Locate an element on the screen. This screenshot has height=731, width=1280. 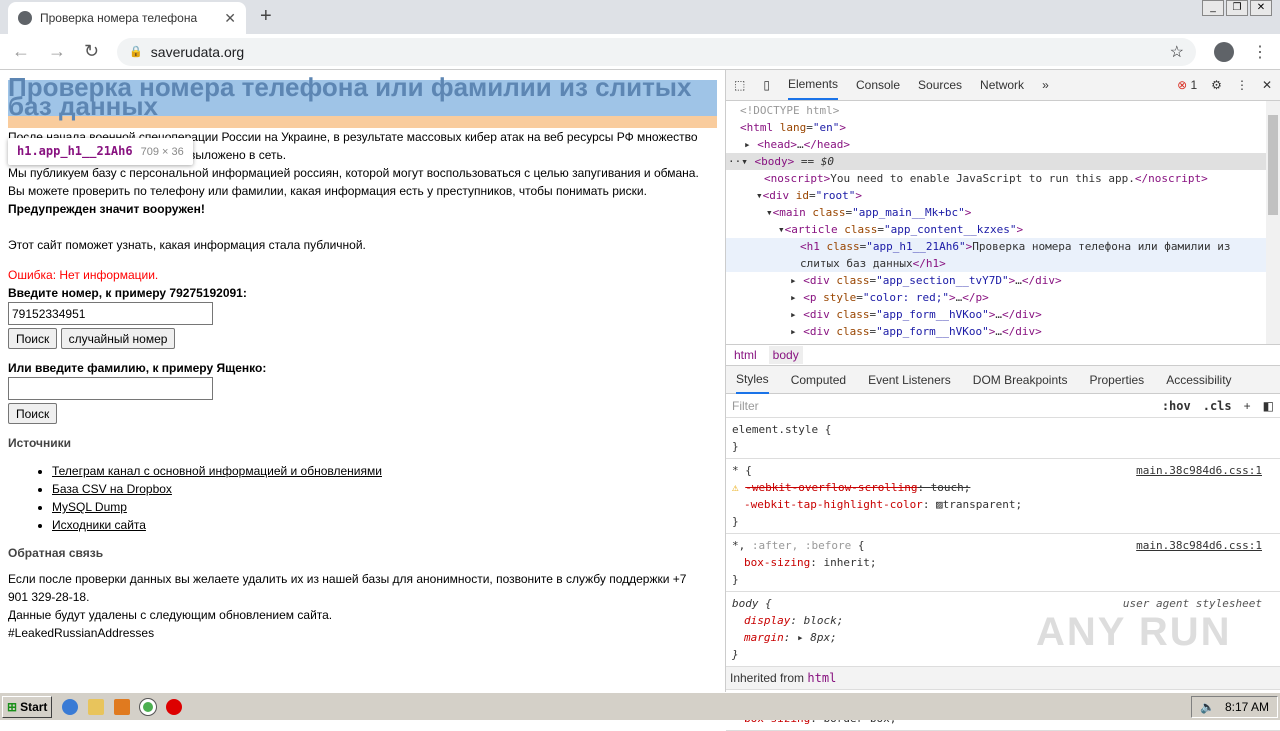
dom-body: ··▾ <body> == $0 is located at coordinates (1003, 161).